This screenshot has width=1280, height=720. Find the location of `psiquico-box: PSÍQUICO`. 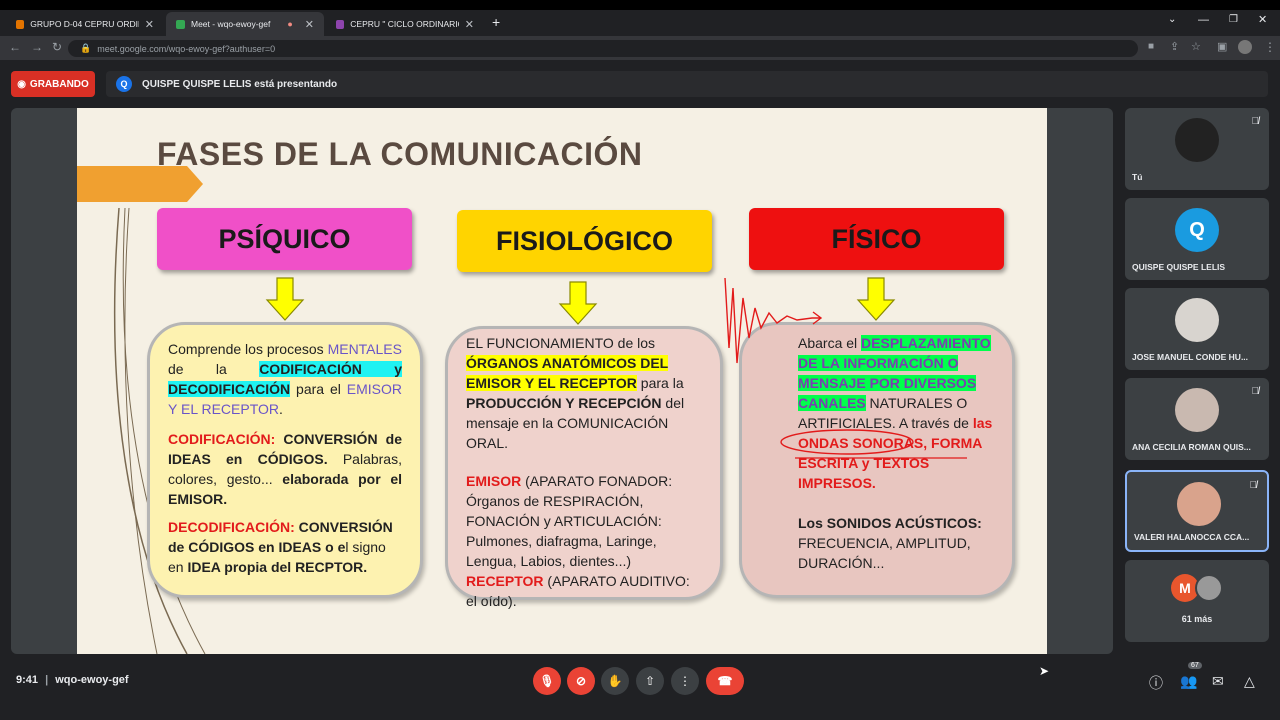

psiquico-box: PSÍQUICO is located at coordinates (284, 239).